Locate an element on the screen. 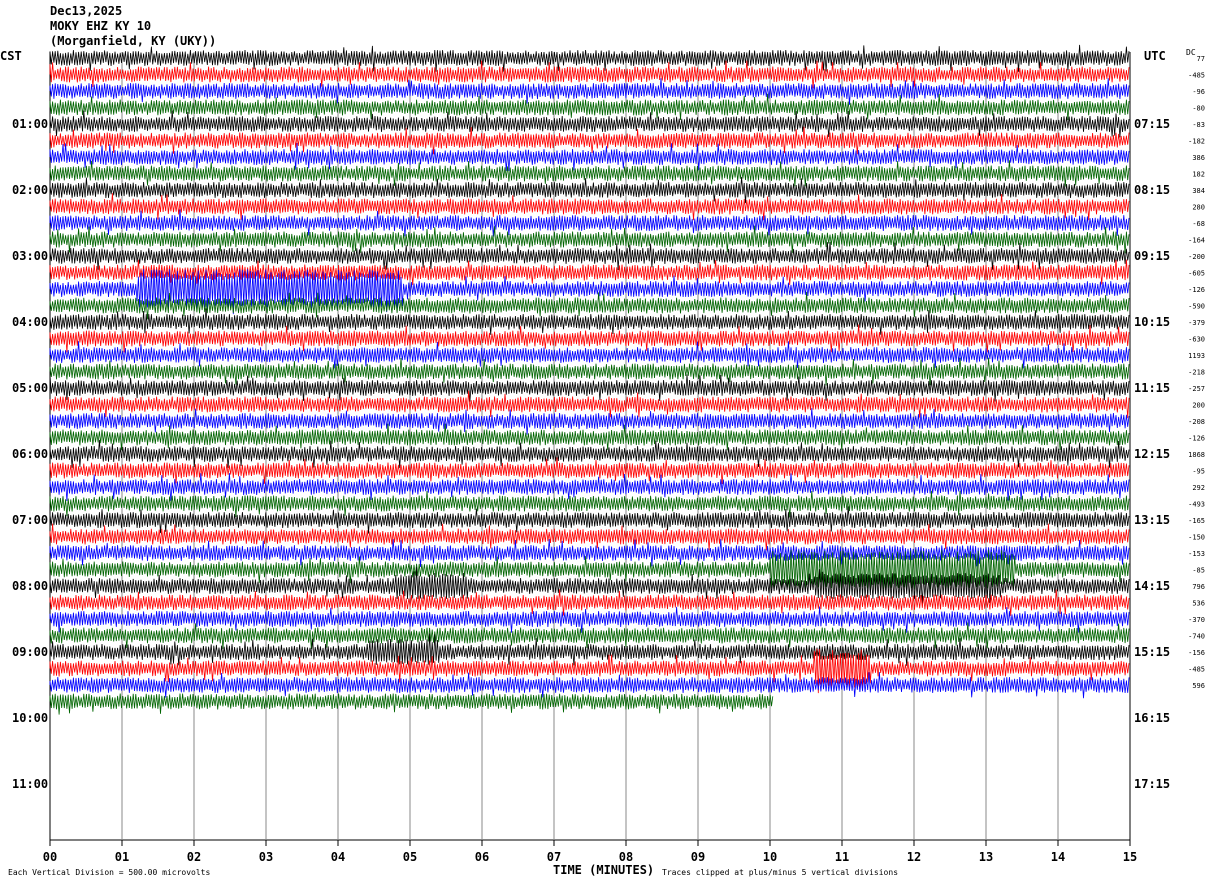  cst-hour-label: 04:00 is located at coordinates (30, 322).